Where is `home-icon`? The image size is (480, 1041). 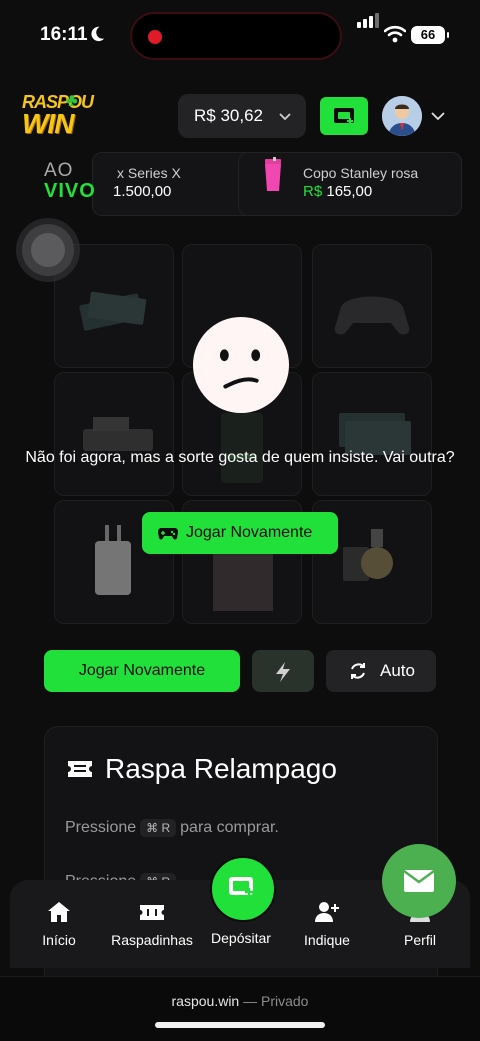 home-icon is located at coordinates (59, 912).